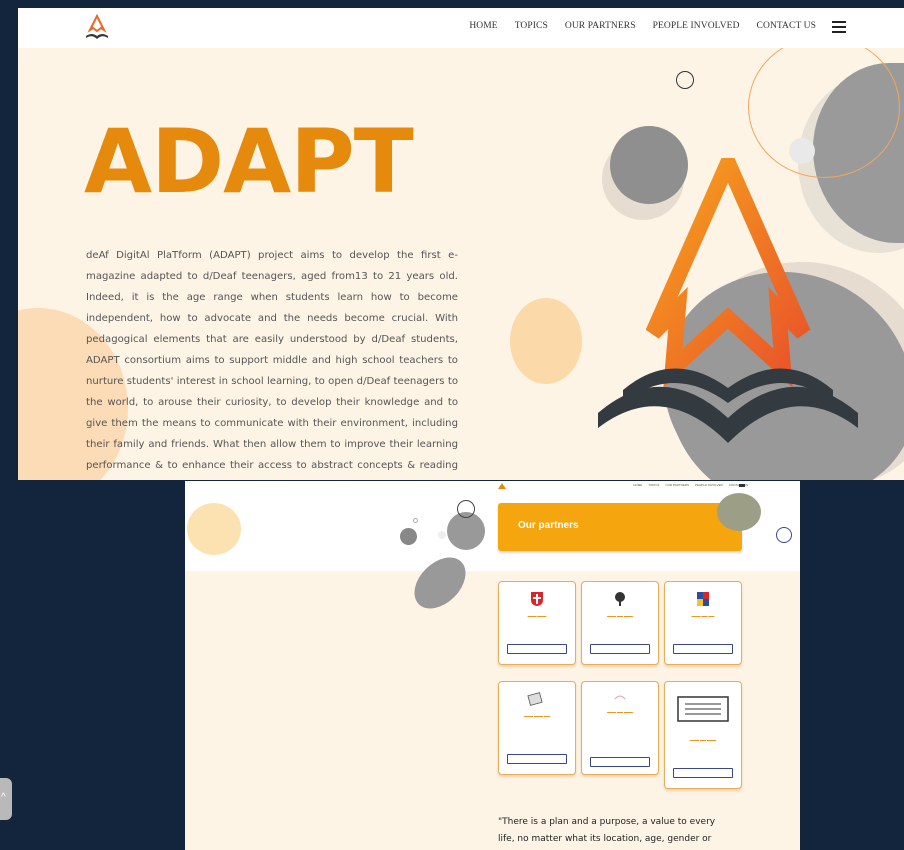 This screenshot has width=904, height=850. Describe the element at coordinates (535, 699) in the screenshot. I see `partner-book-icon` at that location.